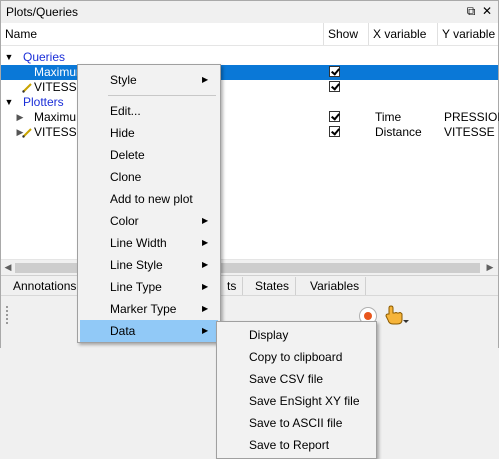  What do you see at coordinates (250, 117) in the screenshot?
I see `tree-item-plotter: ▶ Maximu Time PRESSION` at bounding box center [250, 117].